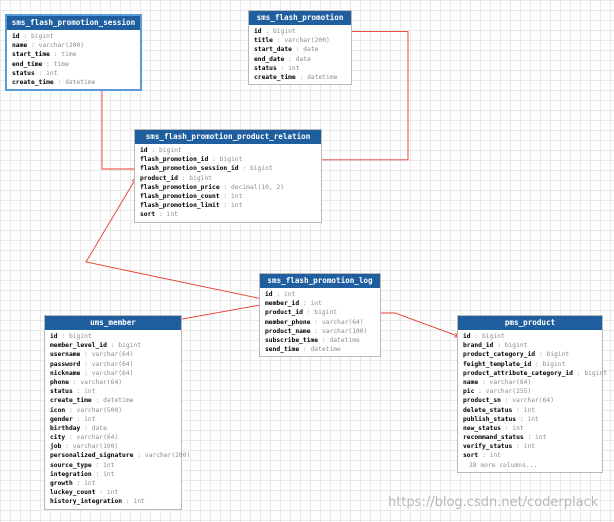 The height and width of the screenshot is (522, 614). Describe the element at coordinates (275, 77) in the screenshot. I see `column-name: create_time` at that location.